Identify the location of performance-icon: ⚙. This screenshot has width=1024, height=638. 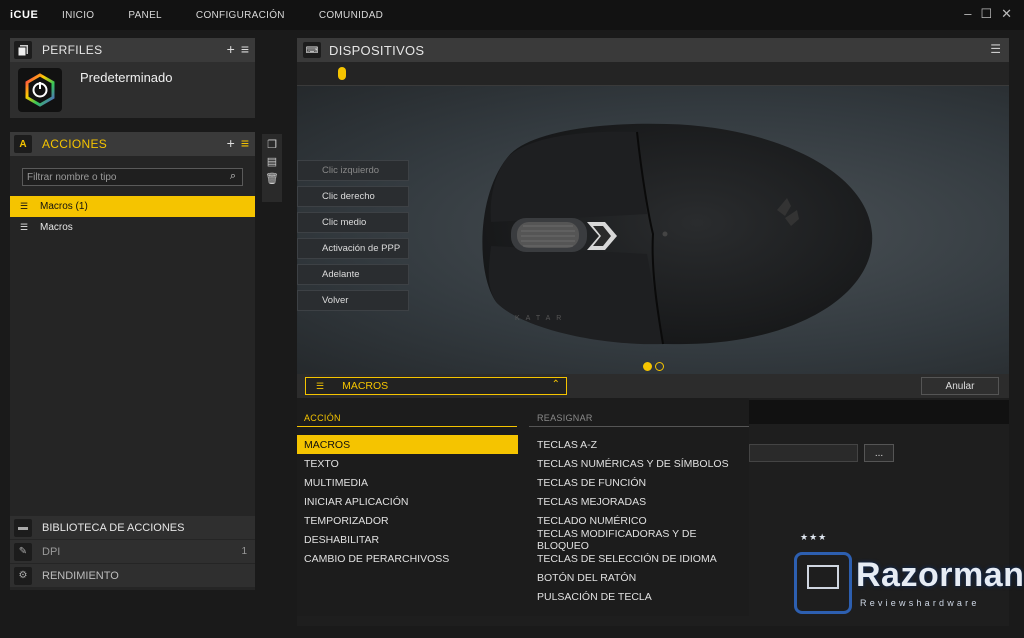
(23, 575).